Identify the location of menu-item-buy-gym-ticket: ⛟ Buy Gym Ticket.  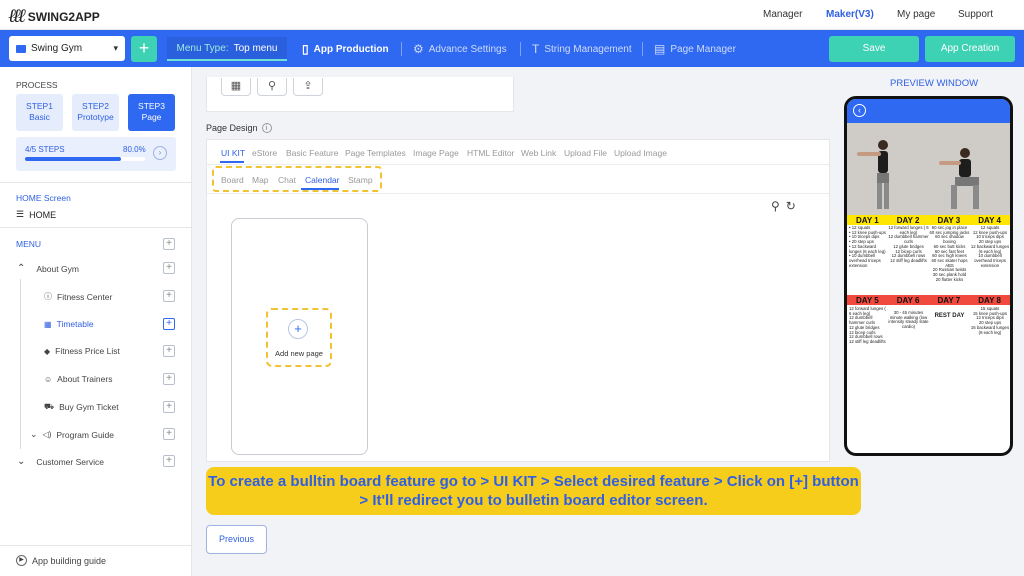
(81, 407).